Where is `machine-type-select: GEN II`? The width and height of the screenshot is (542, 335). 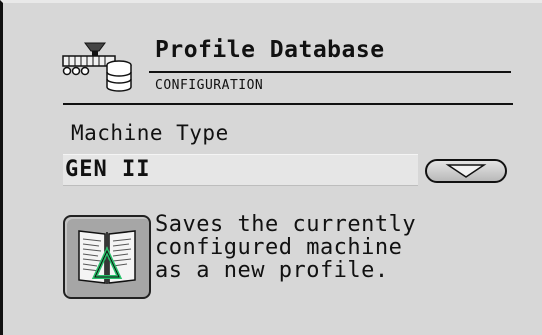
machine-type-select: GEN II is located at coordinates (240, 170).